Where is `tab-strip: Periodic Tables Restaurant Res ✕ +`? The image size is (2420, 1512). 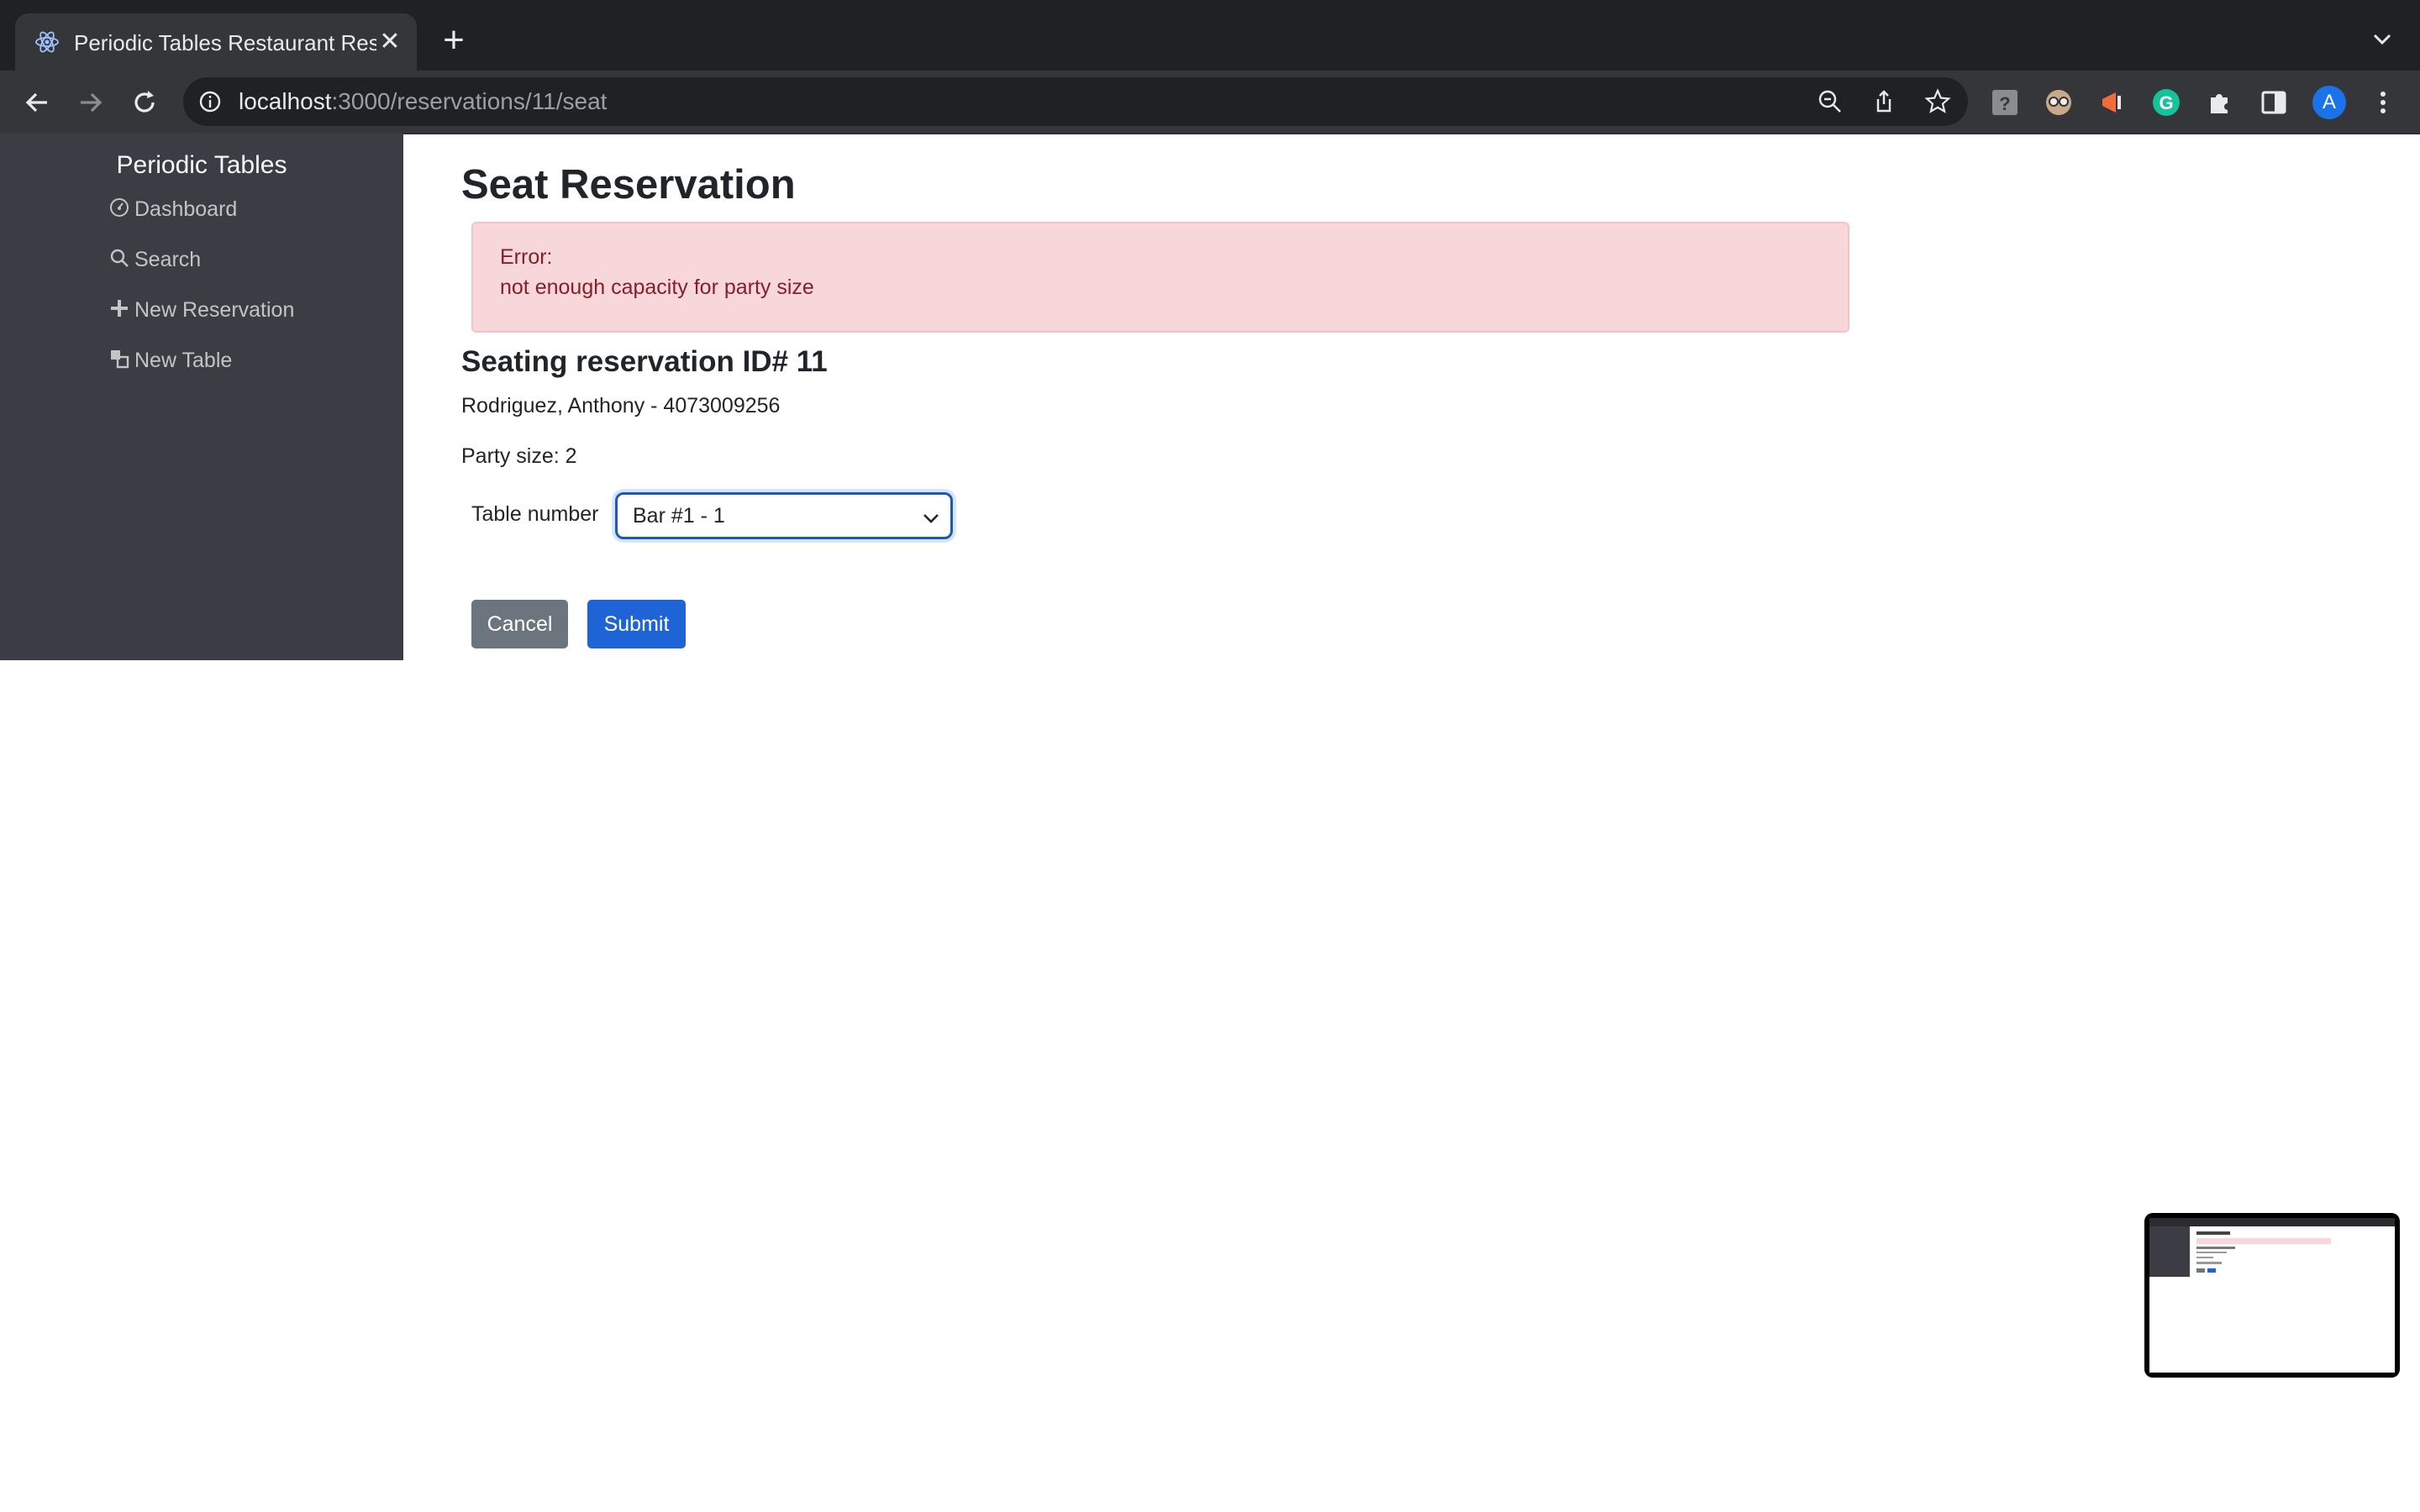
tab-strip: Periodic Tables Restaurant Res ✕ + is located at coordinates (1210, 35).